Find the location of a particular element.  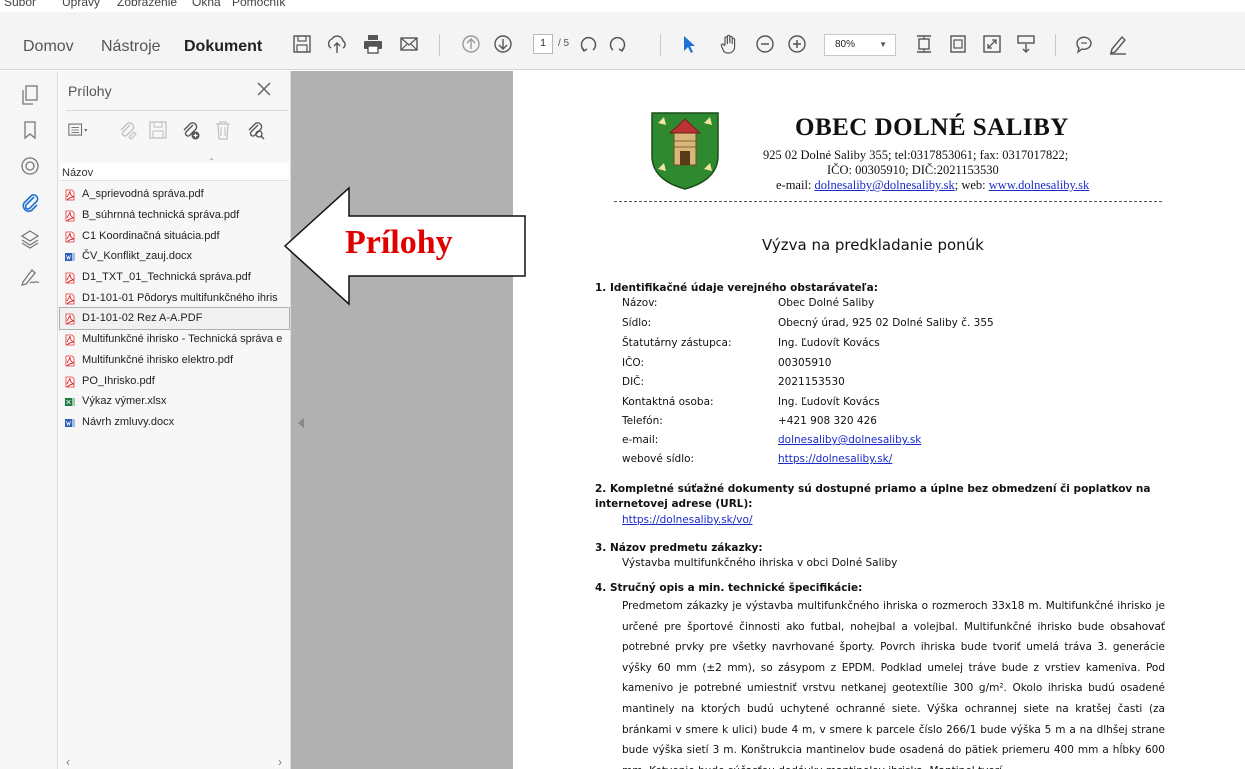

attachment-name: B_súhrnná technická správa.pdf is located at coordinates (161, 215).